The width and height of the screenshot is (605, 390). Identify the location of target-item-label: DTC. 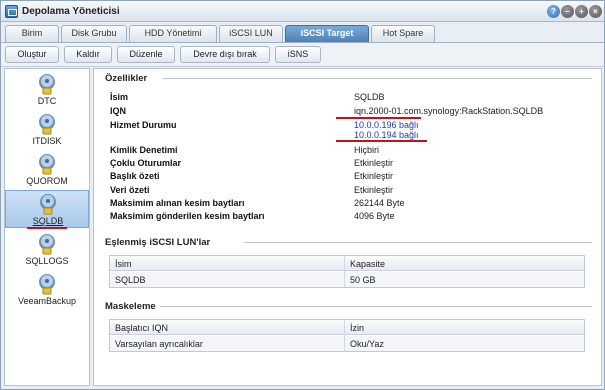
(47, 101).